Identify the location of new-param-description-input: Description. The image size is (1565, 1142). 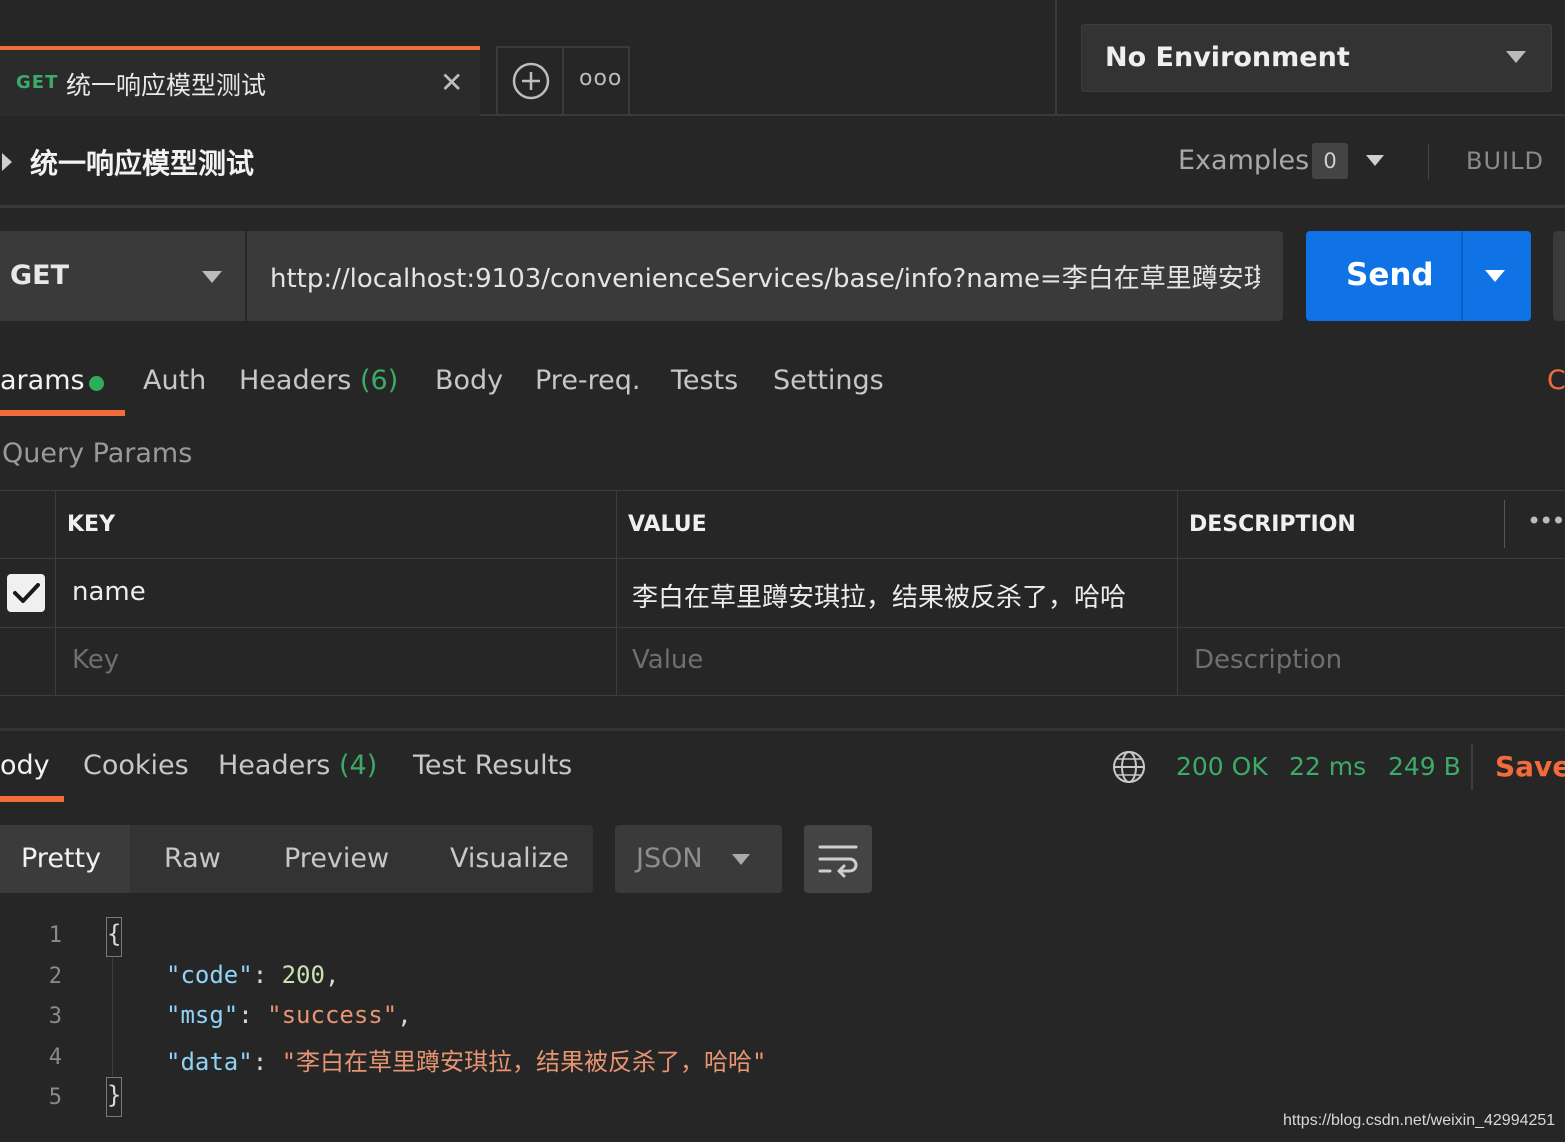
(1268, 660).